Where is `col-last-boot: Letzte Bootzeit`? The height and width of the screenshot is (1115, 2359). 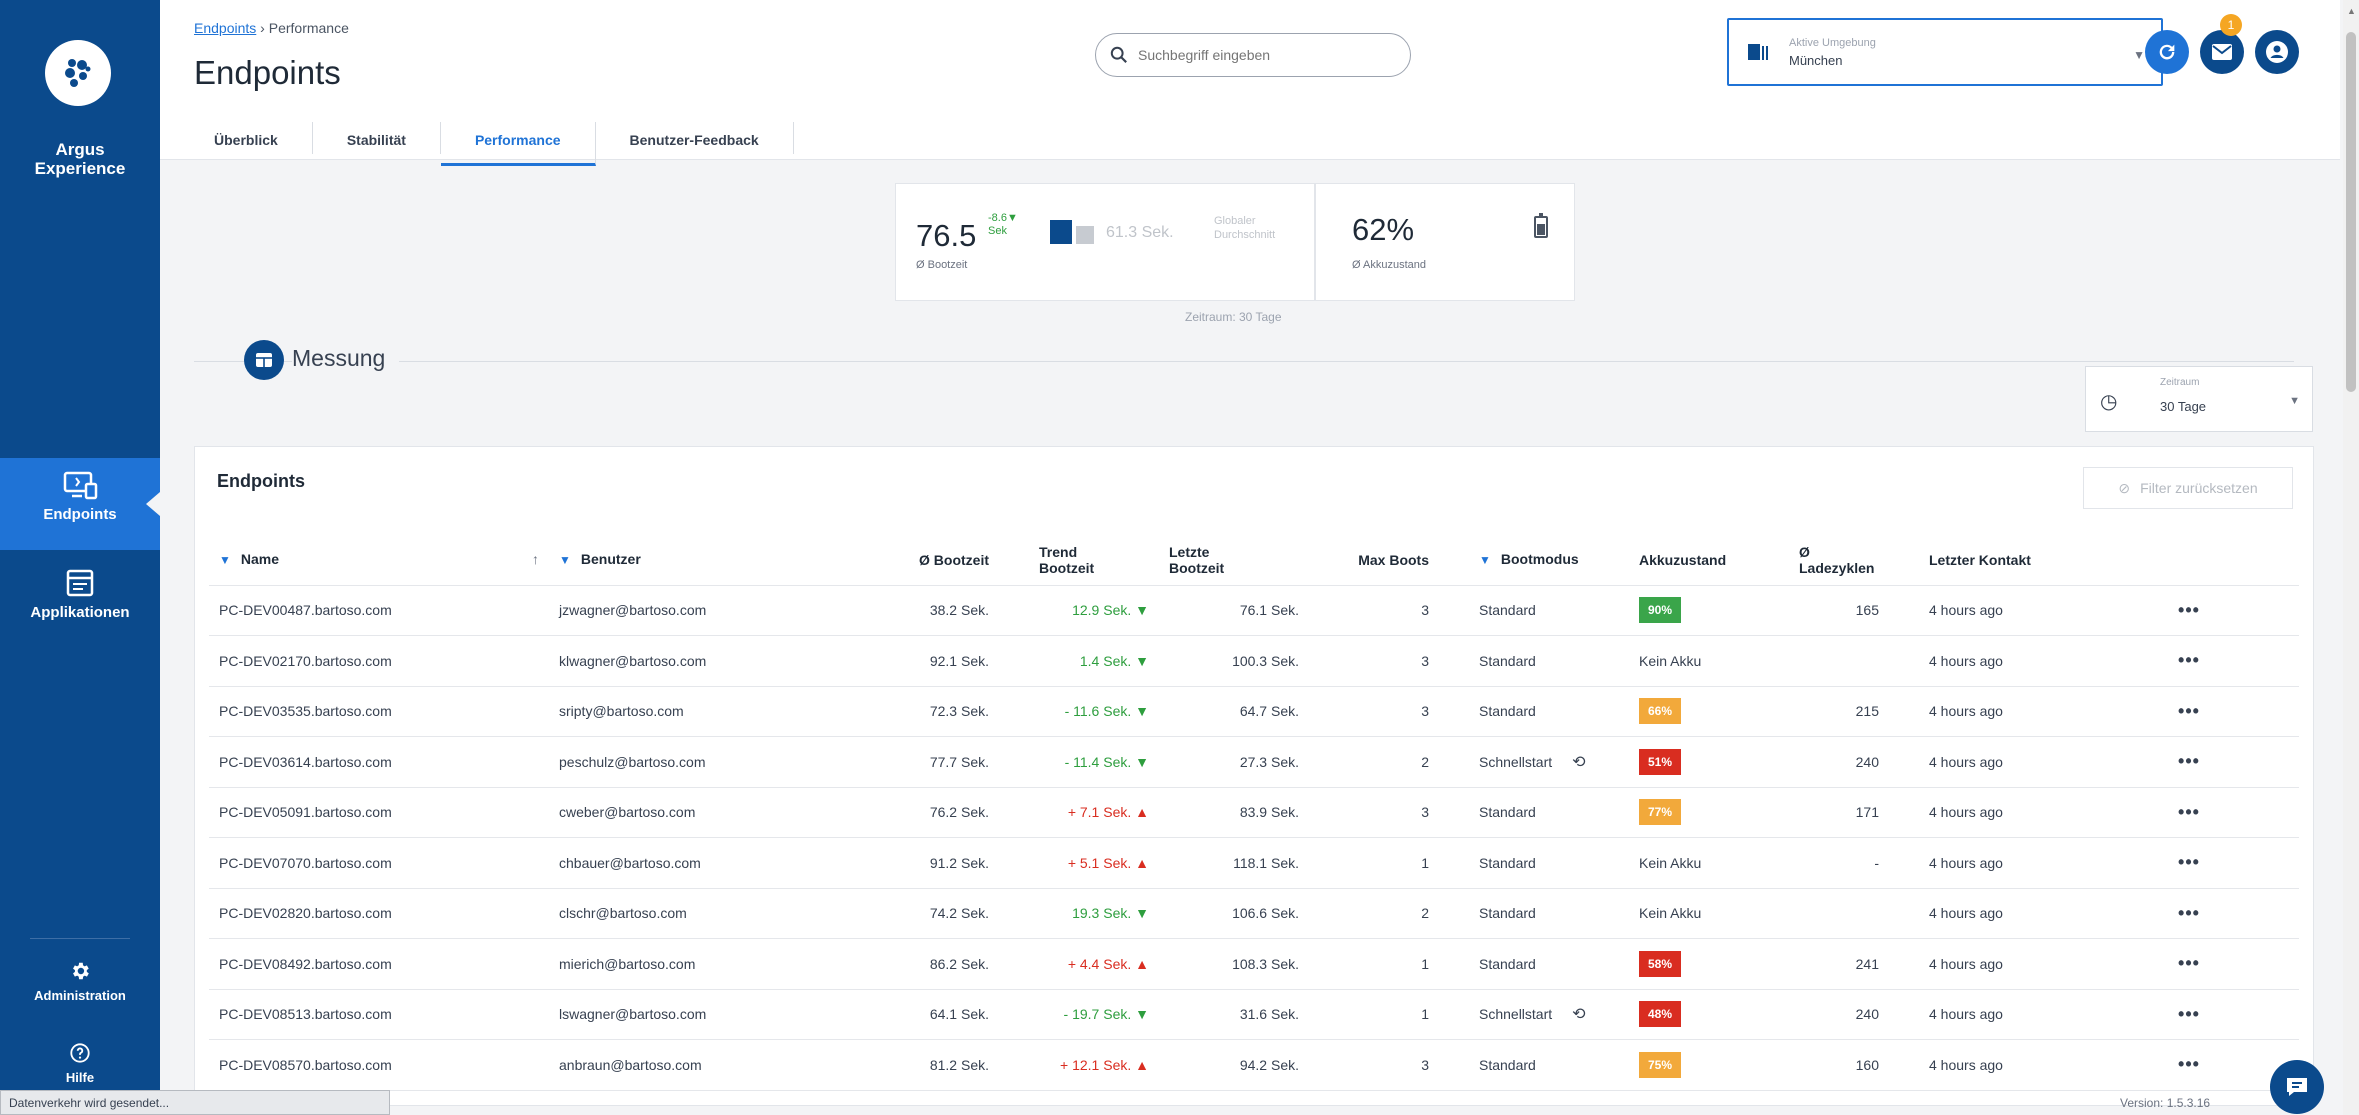 col-last-boot: Letzte Bootzeit is located at coordinates (1234, 560).